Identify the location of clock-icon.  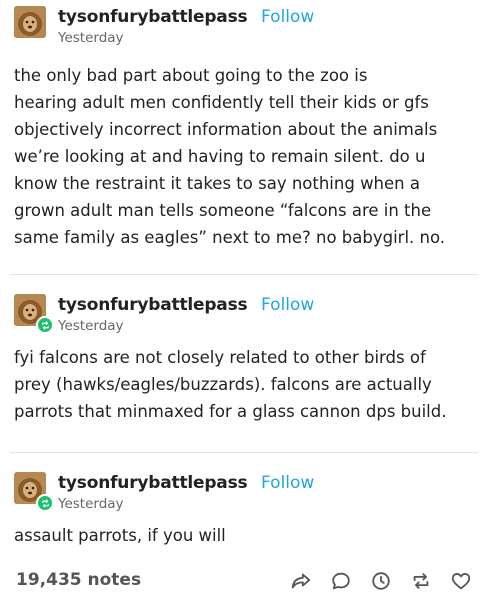
(381, 581).